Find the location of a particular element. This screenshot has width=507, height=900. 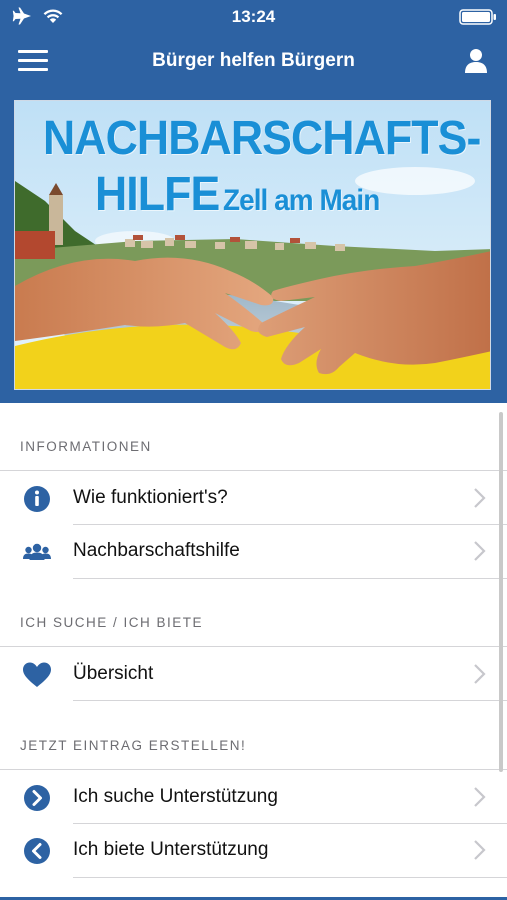

list-item-label: Wie funktioniert's? is located at coordinates (150, 497).